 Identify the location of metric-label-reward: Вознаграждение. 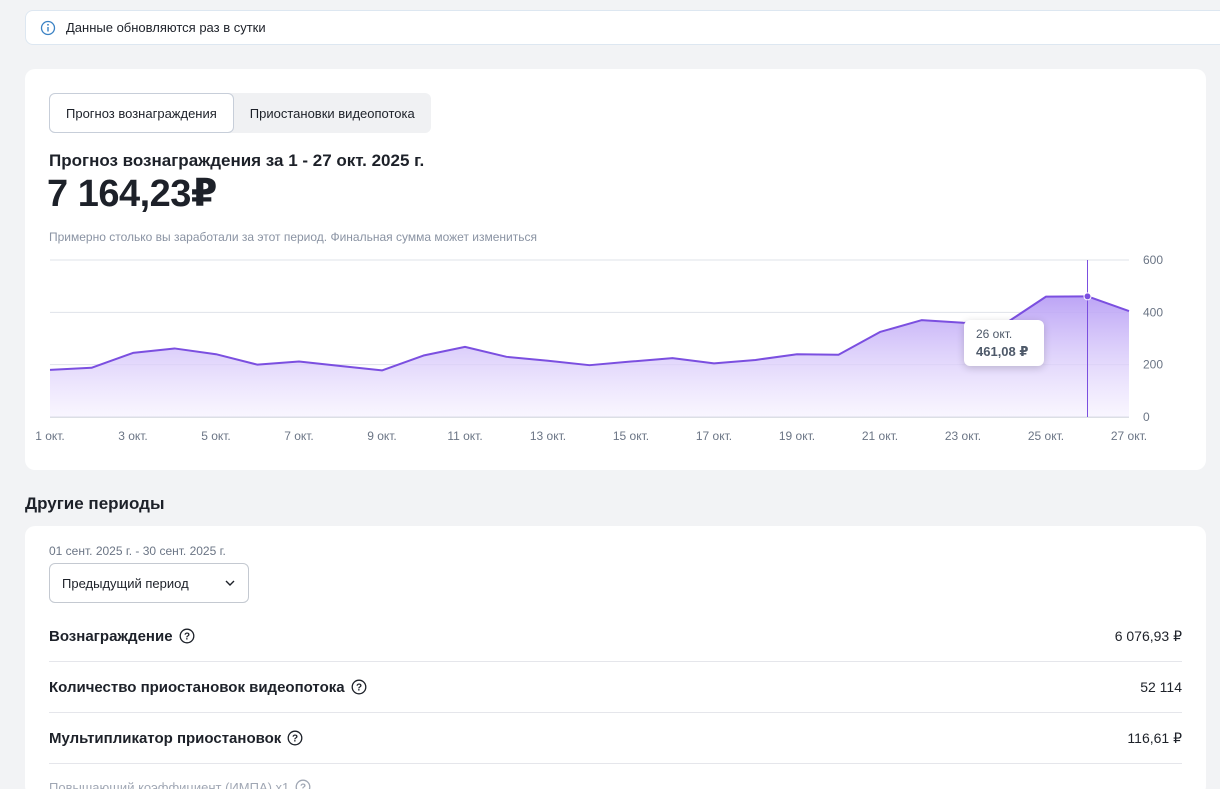
(111, 636).